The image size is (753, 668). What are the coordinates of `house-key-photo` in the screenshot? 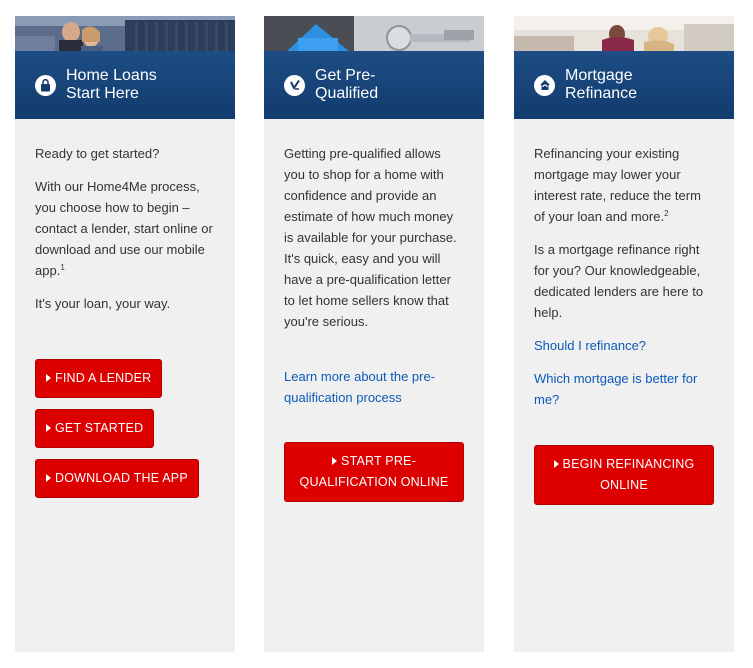 It's located at (374, 34).